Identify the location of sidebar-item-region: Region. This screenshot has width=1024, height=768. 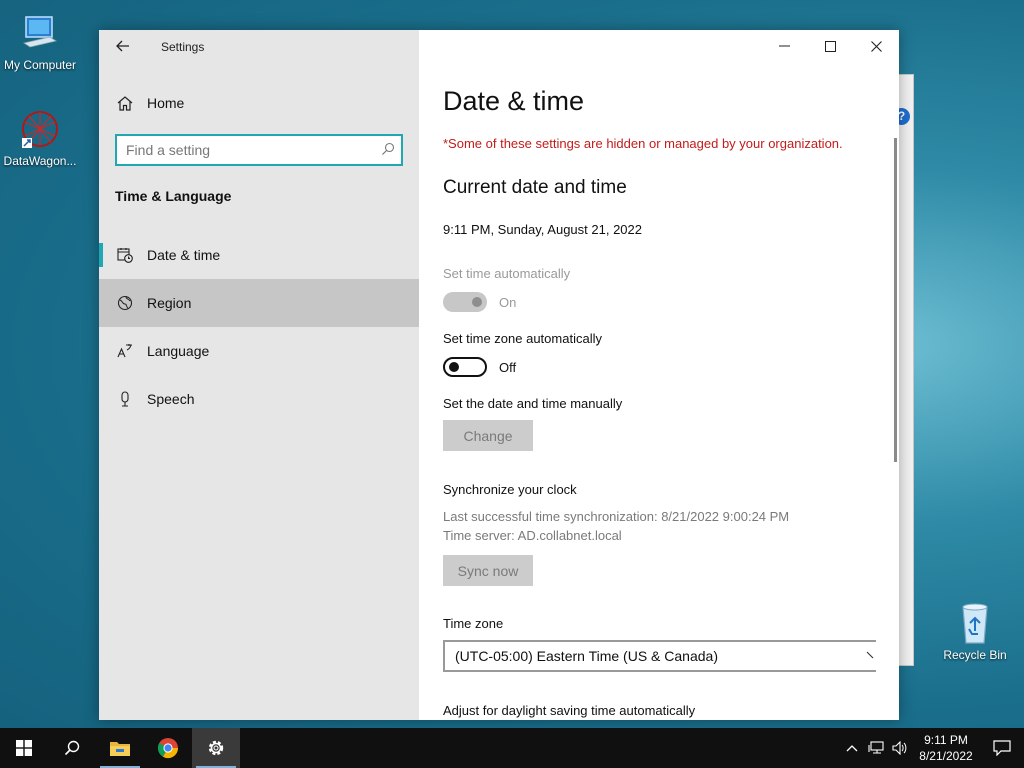
(259, 303).